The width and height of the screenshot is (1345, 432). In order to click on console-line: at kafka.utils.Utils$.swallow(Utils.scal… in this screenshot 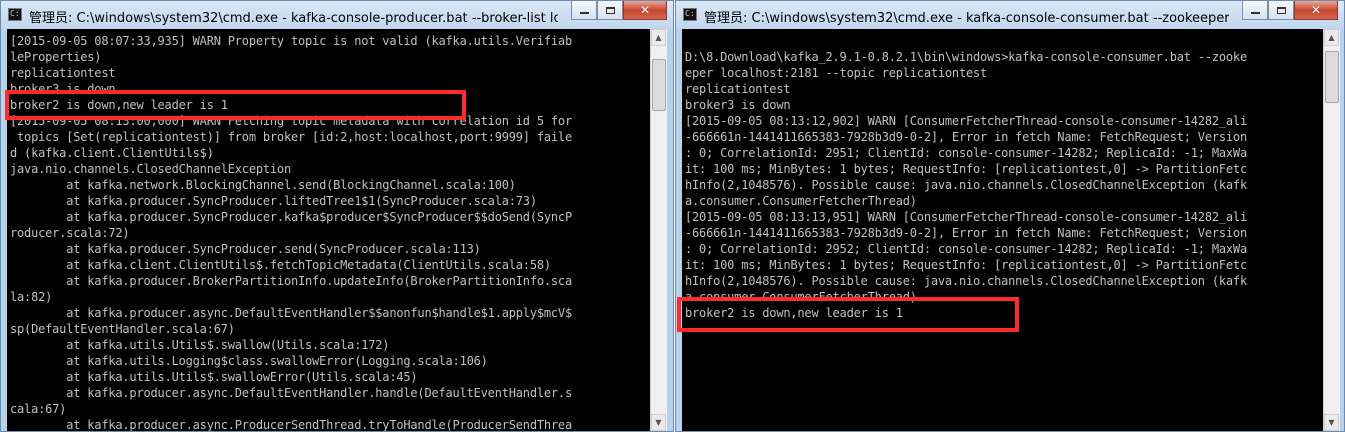, I will do `click(200, 345)`.